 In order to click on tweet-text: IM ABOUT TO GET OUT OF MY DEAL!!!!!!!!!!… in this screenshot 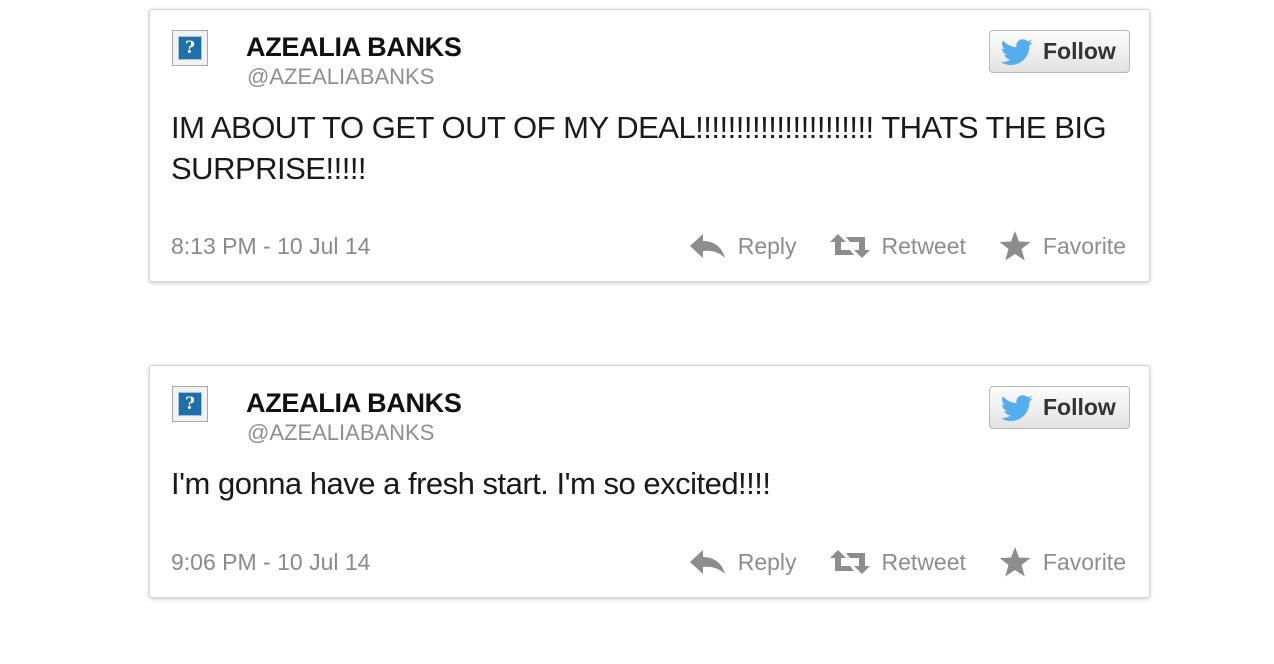, I will do `click(639, 148)`.